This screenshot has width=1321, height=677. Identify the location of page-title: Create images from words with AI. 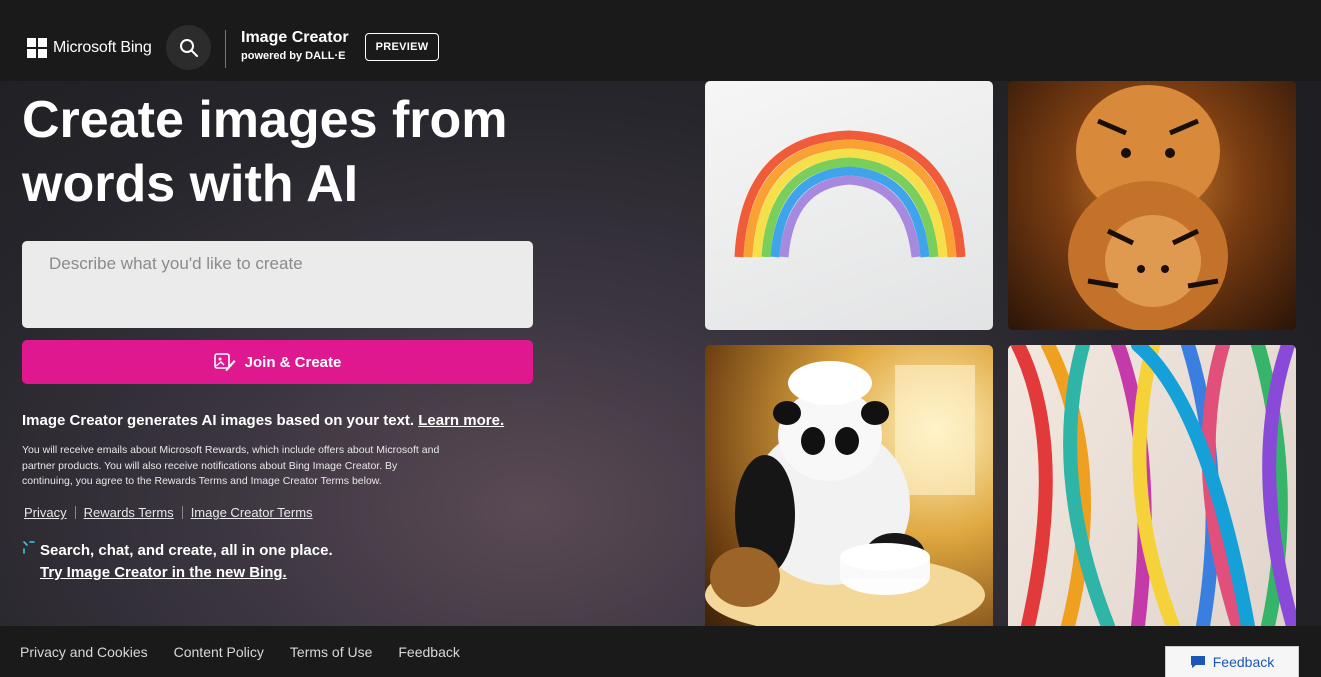
(302, 152).